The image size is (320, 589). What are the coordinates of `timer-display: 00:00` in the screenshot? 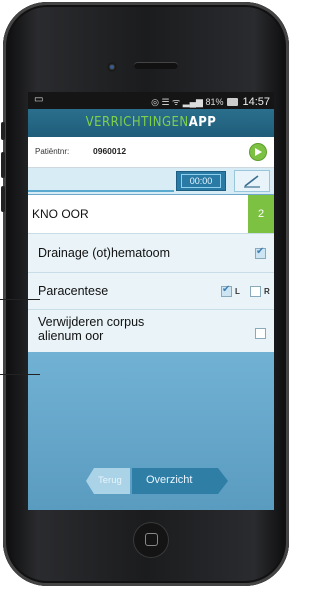 It's located at (201, 181).